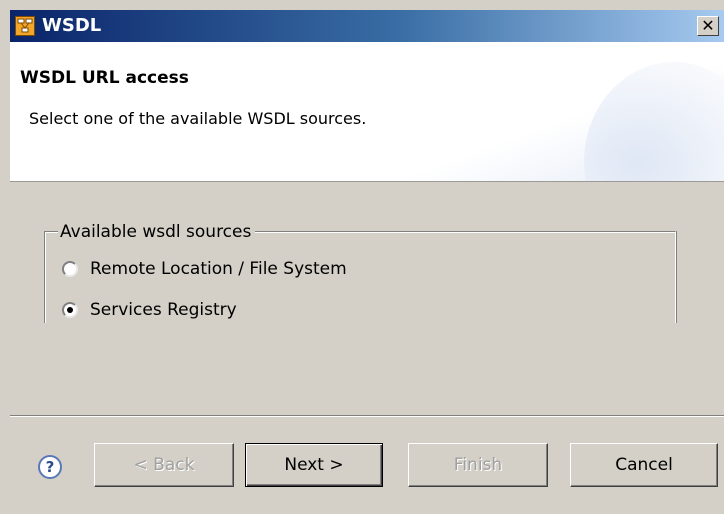  What do you see at coordinates (164, 465) in the screenshot?
I see `back-button: < Back` at bounding box center [164, 465].